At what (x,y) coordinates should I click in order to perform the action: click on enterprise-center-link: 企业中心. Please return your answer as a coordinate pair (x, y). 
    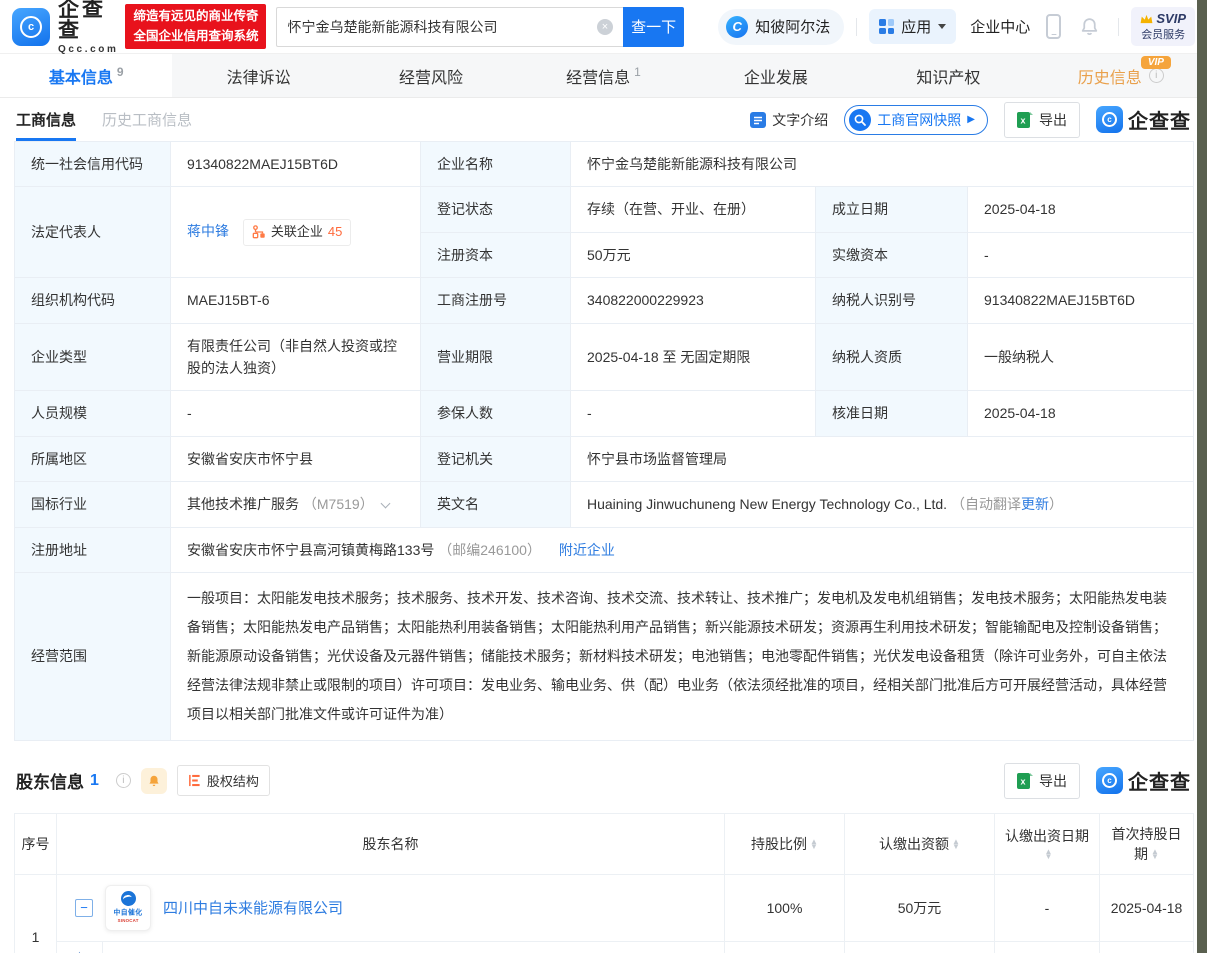
    Looking at the image, I should click on (1000, 26).